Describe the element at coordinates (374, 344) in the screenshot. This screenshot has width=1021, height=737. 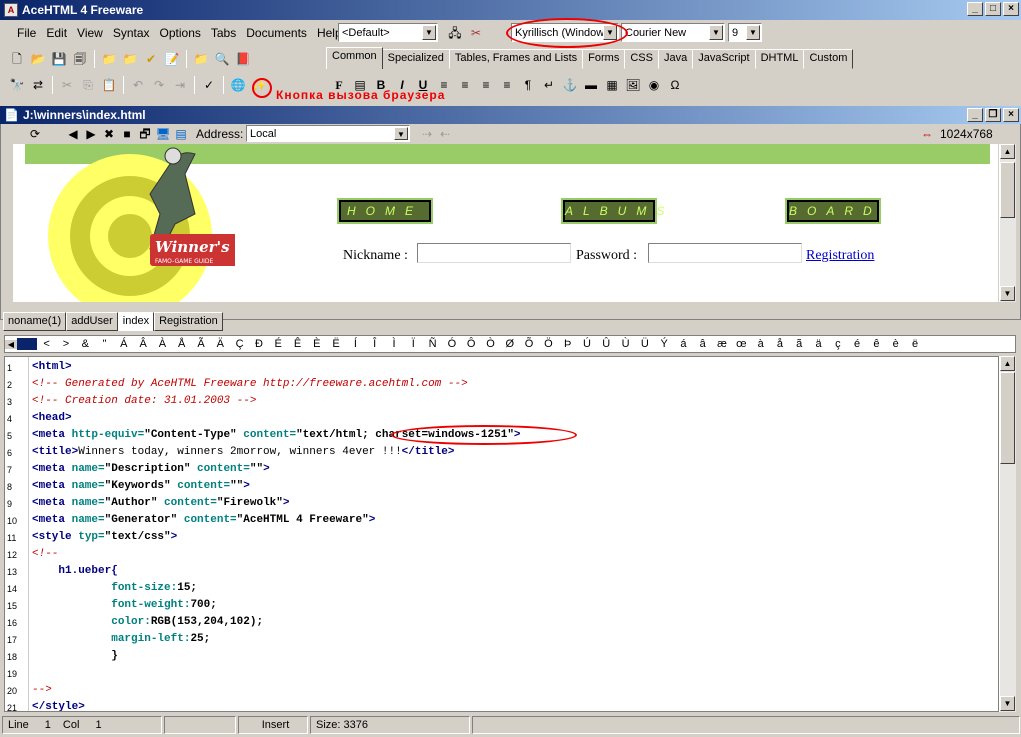
I see `char-cell: Î` at that location.